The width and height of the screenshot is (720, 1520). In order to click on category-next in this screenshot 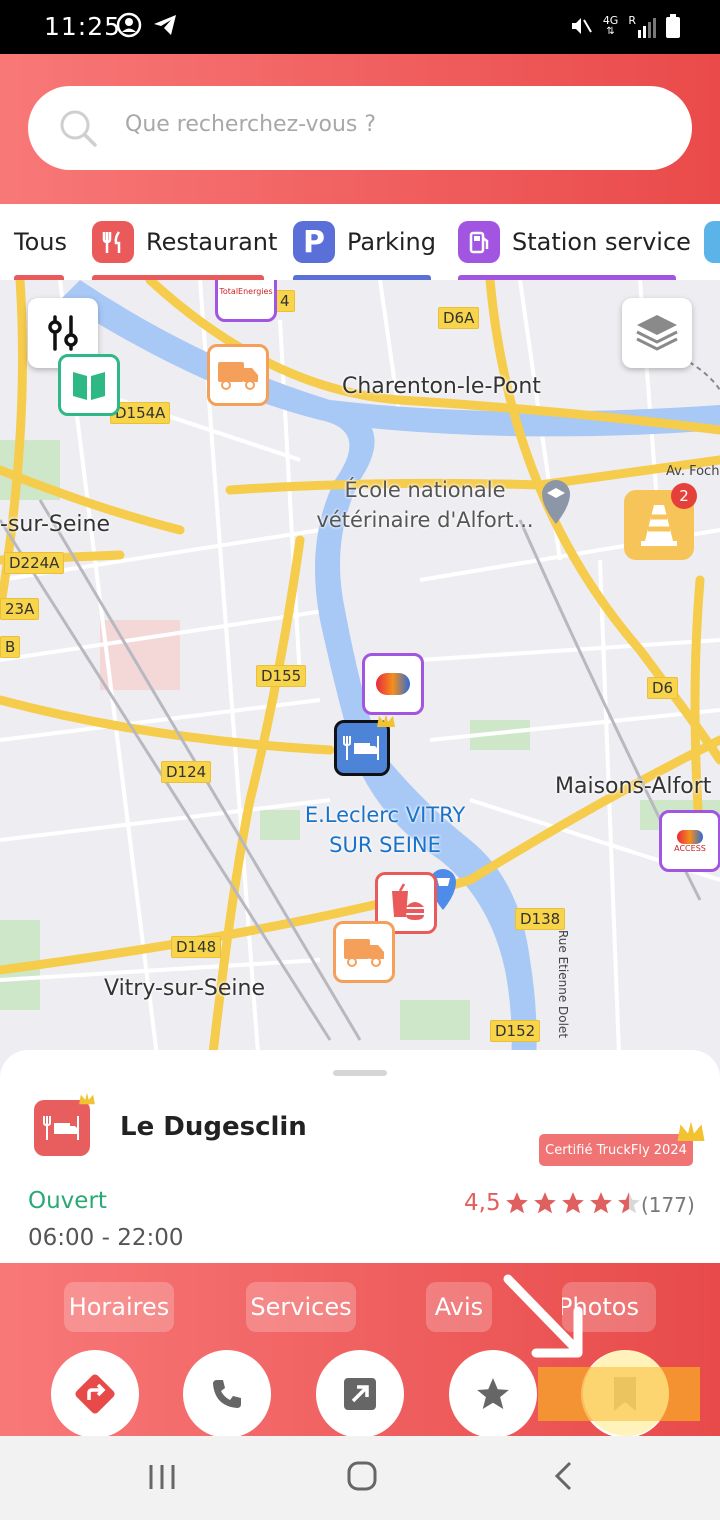, I will do `click(712, 242)`.